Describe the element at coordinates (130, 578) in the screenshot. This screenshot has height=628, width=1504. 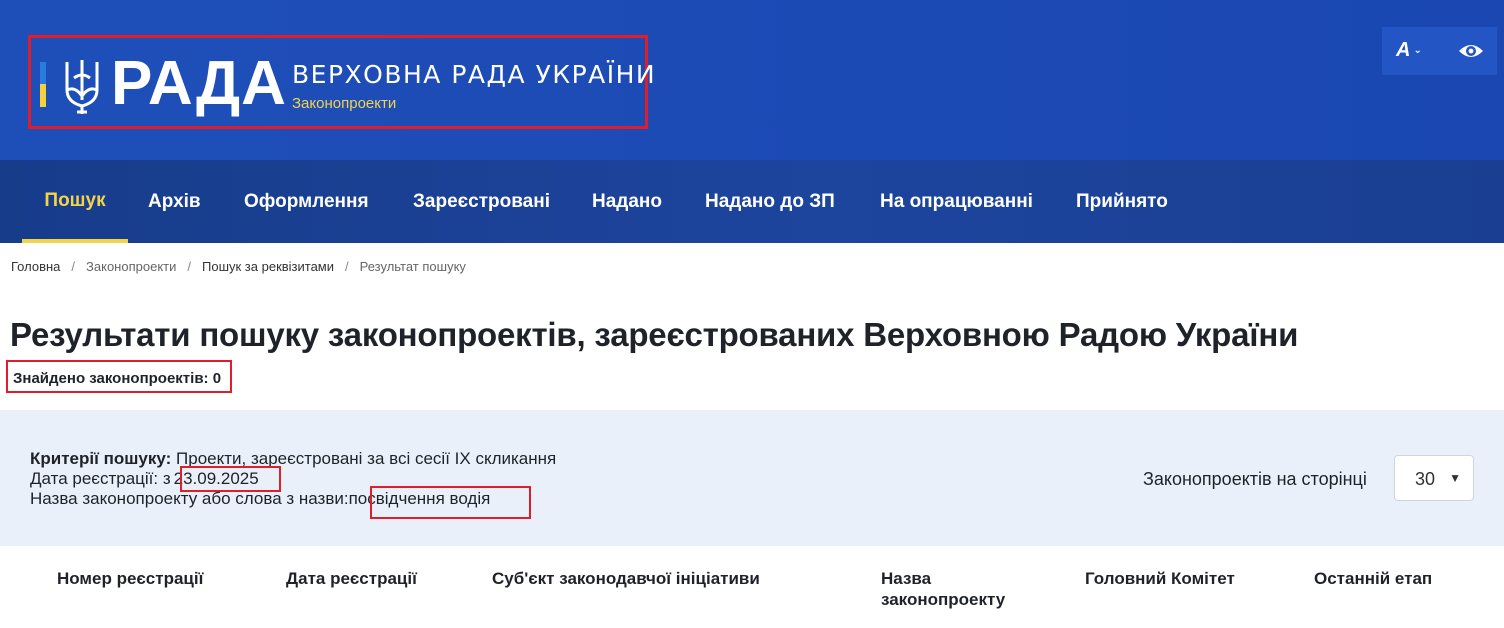
I see `table-header-reg-number: Номер реєстрації` at that location.